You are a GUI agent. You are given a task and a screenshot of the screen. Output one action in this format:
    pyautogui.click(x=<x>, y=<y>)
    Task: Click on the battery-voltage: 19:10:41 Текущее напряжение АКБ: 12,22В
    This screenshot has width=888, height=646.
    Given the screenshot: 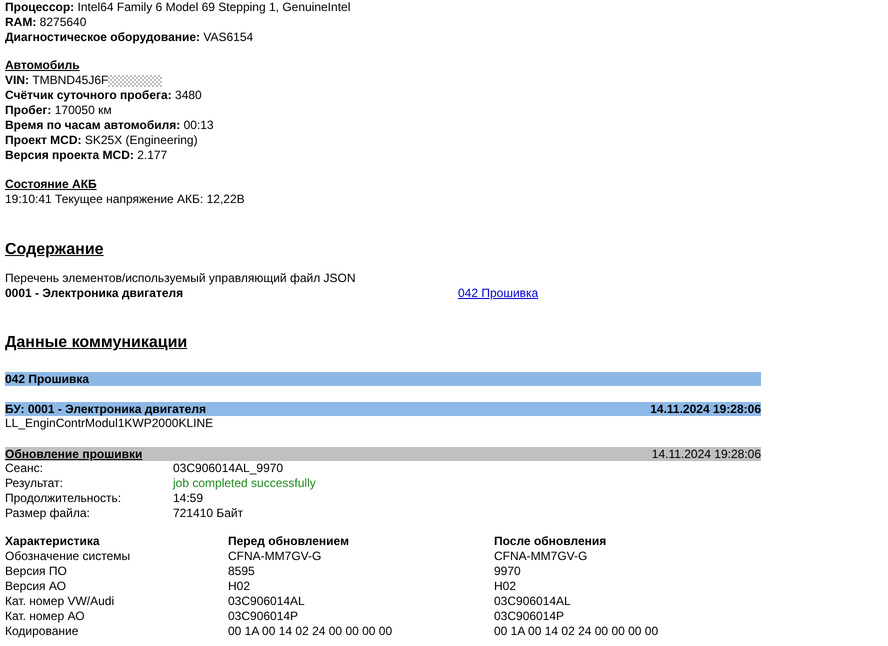 What is the action you would take?
    pyautogui.click(x=125, y=199)
    